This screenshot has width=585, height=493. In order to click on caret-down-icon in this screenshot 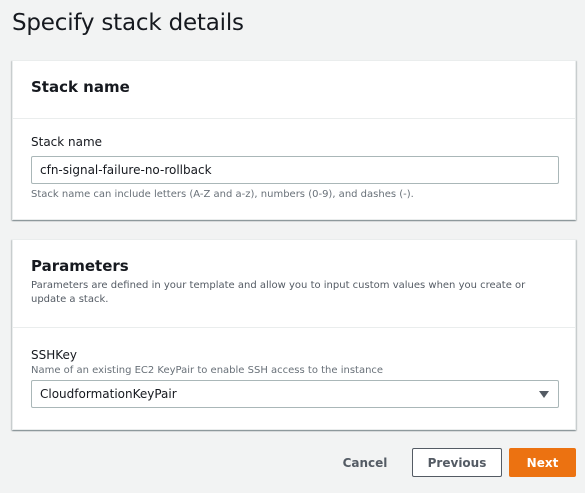, I will do `click(544, 394)`.